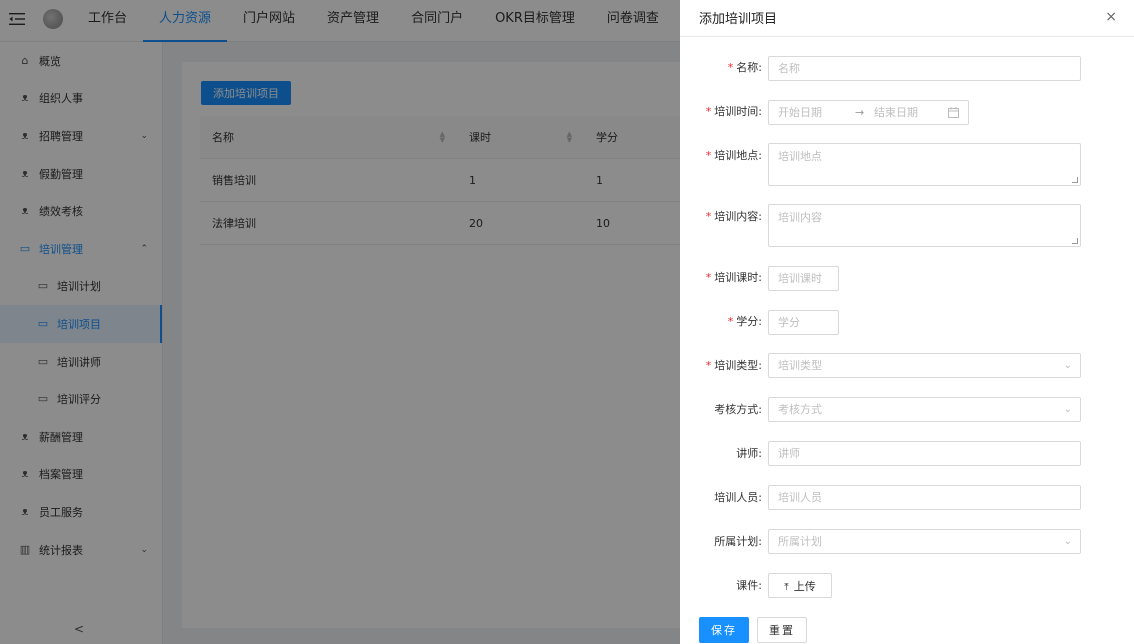 The height and width of the screenshot is (644, 1134). What do you see at coordinates (786, 587) in the screenshot?
I see `upload-icon: ⤒` at bounding box center [786, 587].